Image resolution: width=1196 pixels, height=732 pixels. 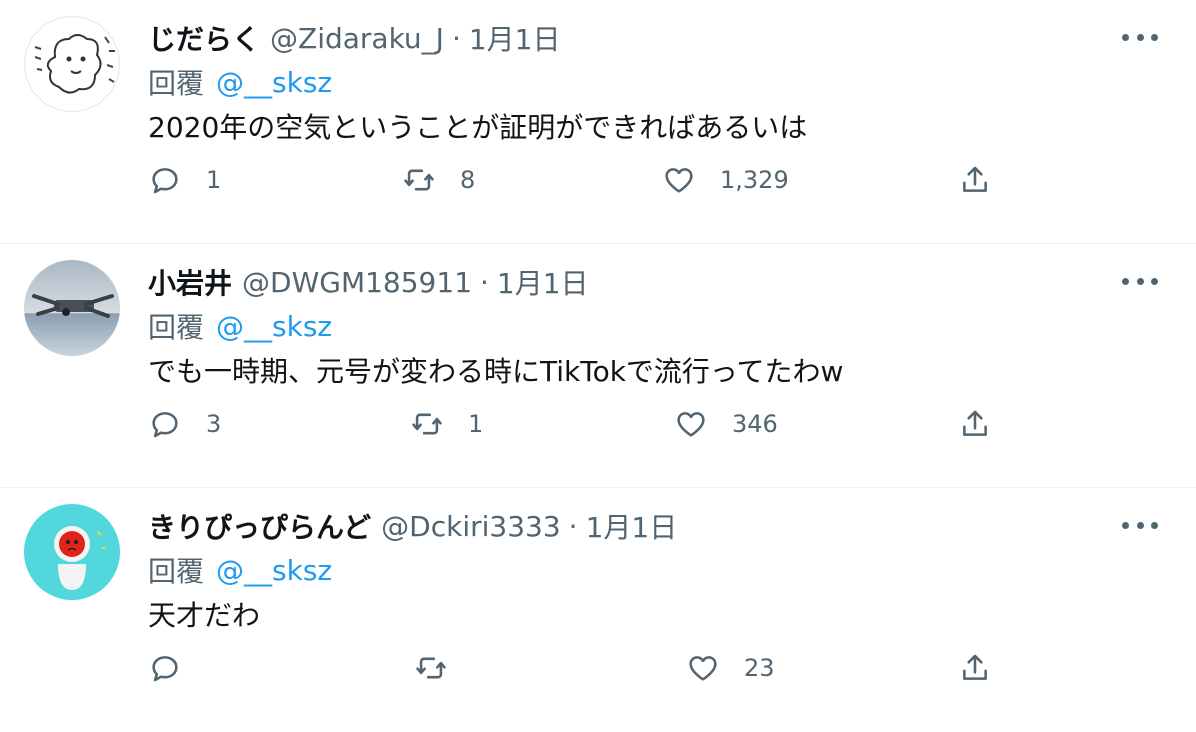 I want to click on reply-count: 1, so click(x=214, y=180).